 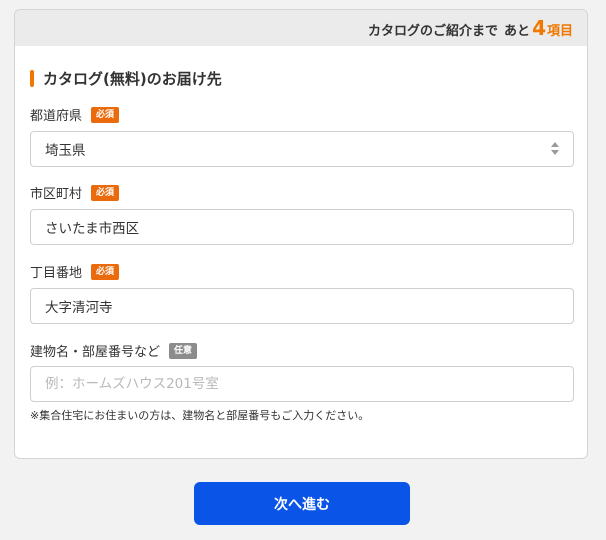 I want to click on building-label-text: 建物名・部屋番号など, so click(x=95, y=352).